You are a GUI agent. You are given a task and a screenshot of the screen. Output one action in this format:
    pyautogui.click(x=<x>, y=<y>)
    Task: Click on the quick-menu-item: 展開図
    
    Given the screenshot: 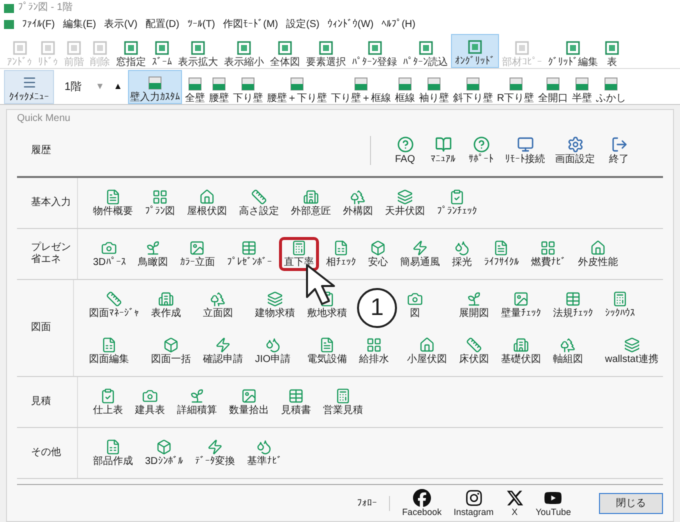 What is the action you would take?
    pyautogui.click(x=474, y=305)
    